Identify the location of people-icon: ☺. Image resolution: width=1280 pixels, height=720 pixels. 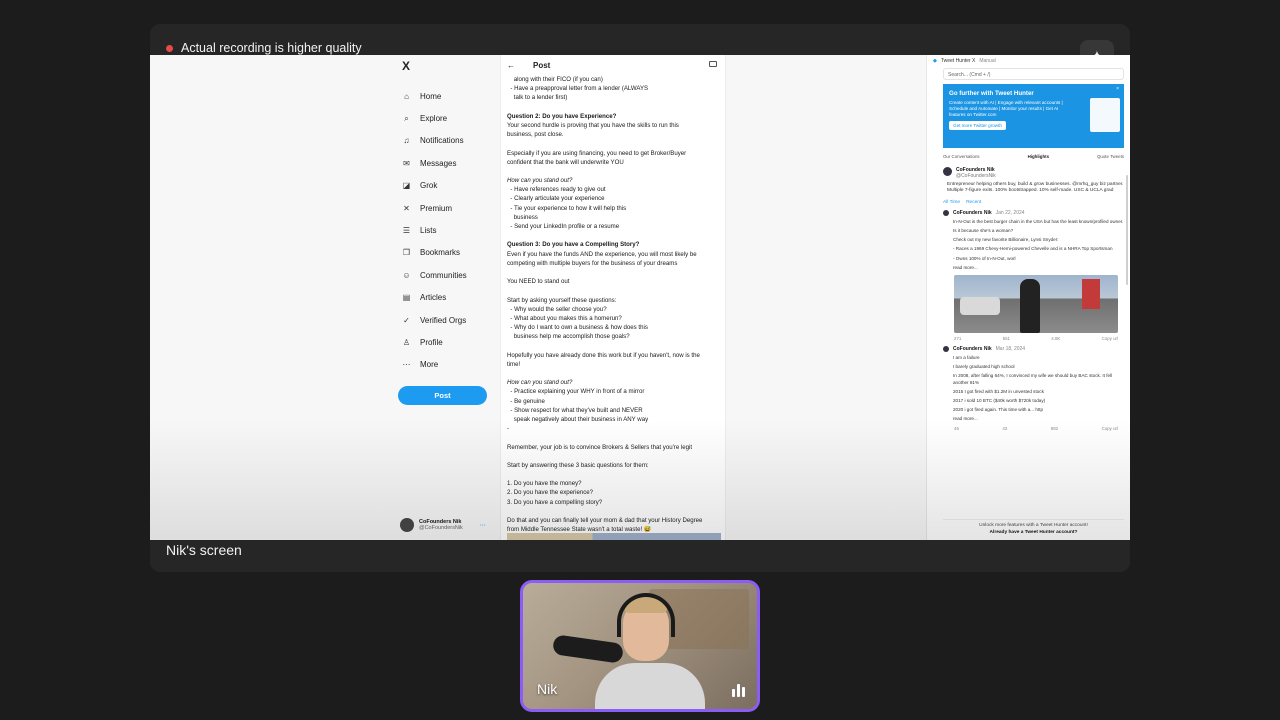
(406, 275).